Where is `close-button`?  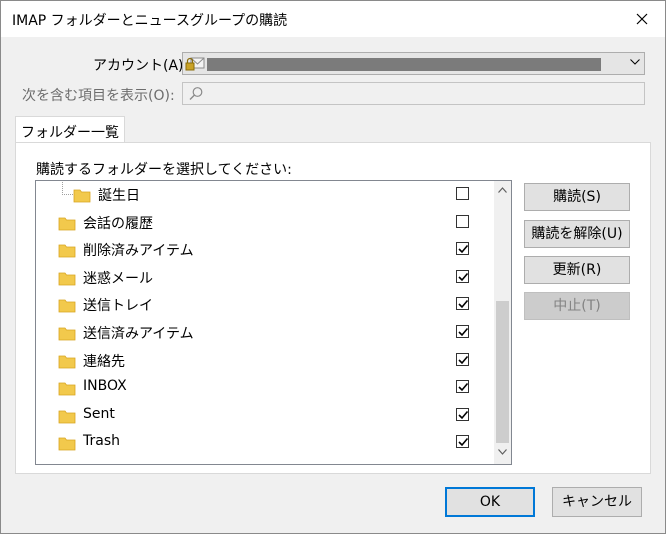 close-button is located at coordinates (642, 19).